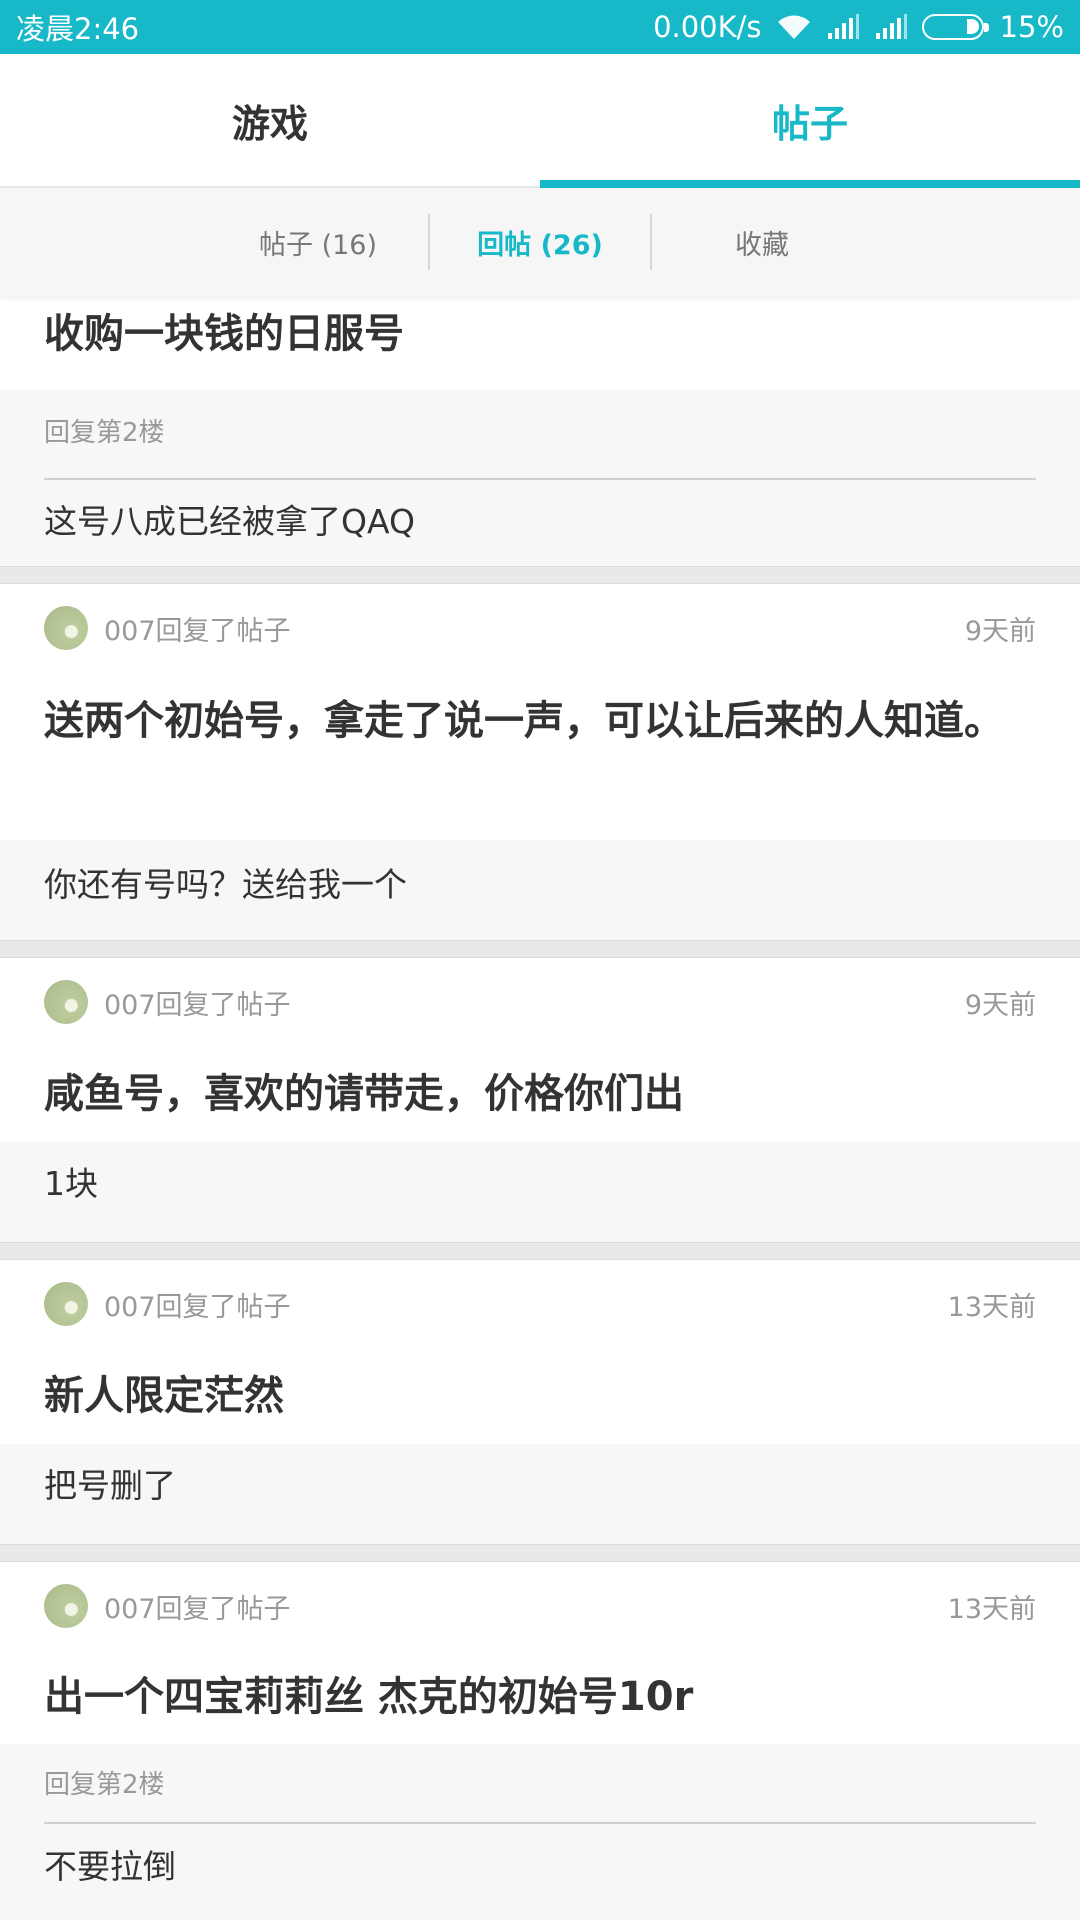 This screenshot has width=1080, height=1920. Describe the element at coordinates (540, 1094) in the screenshot. I see `post-title: 咸鱼号，喜欢的请带走，价格你们出` at that location.